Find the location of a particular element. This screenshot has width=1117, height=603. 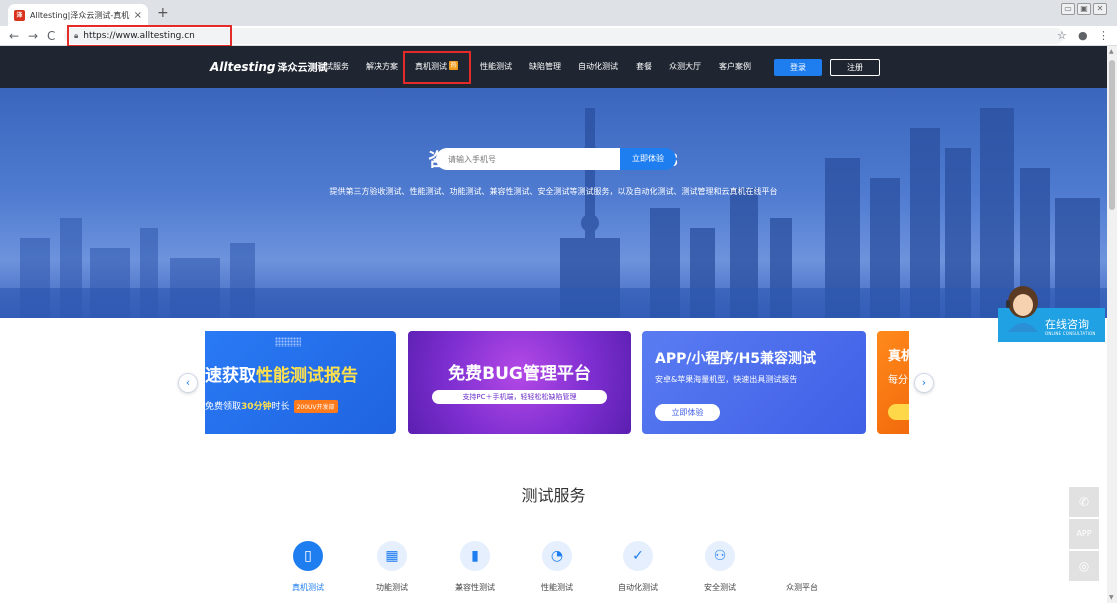

nav-highlight-box is located at coordinates (437, 67).